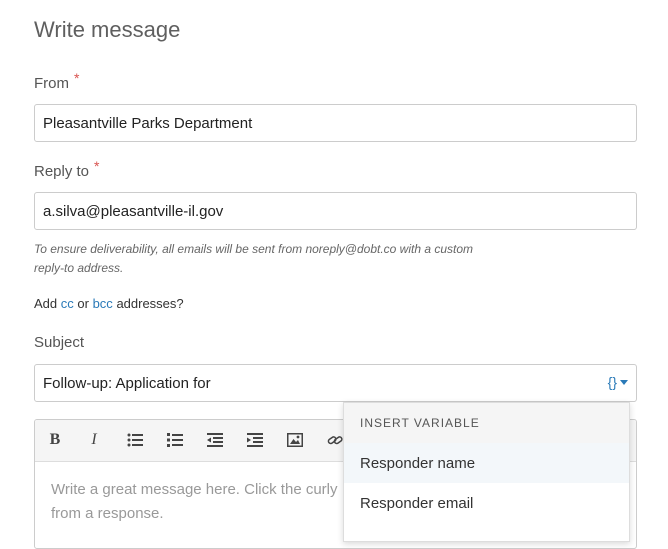 The image size is (668, 549). Describe the element at coordinates (335, 211) in the screenshot. I see `reply-to-field: a.silva@pleasantville-il.gov` at that location.